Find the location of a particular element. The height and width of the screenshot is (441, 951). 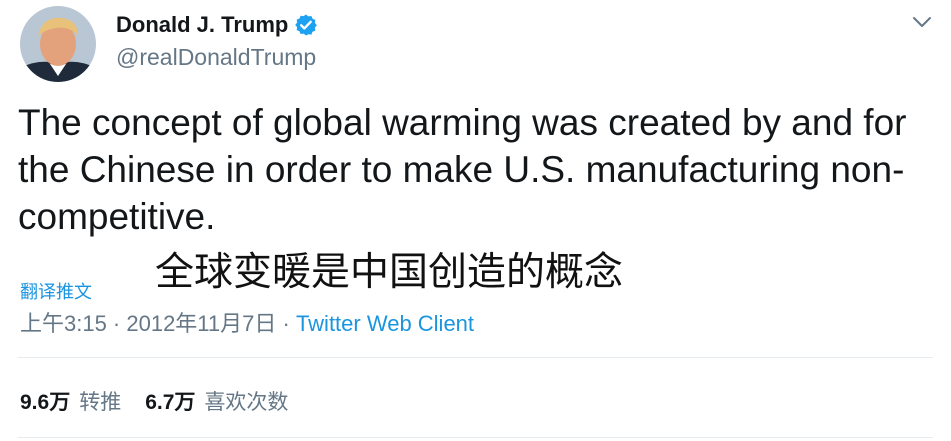

likes-stat: 6.7万 喜欢次数 is located at coordinates (216, 401).